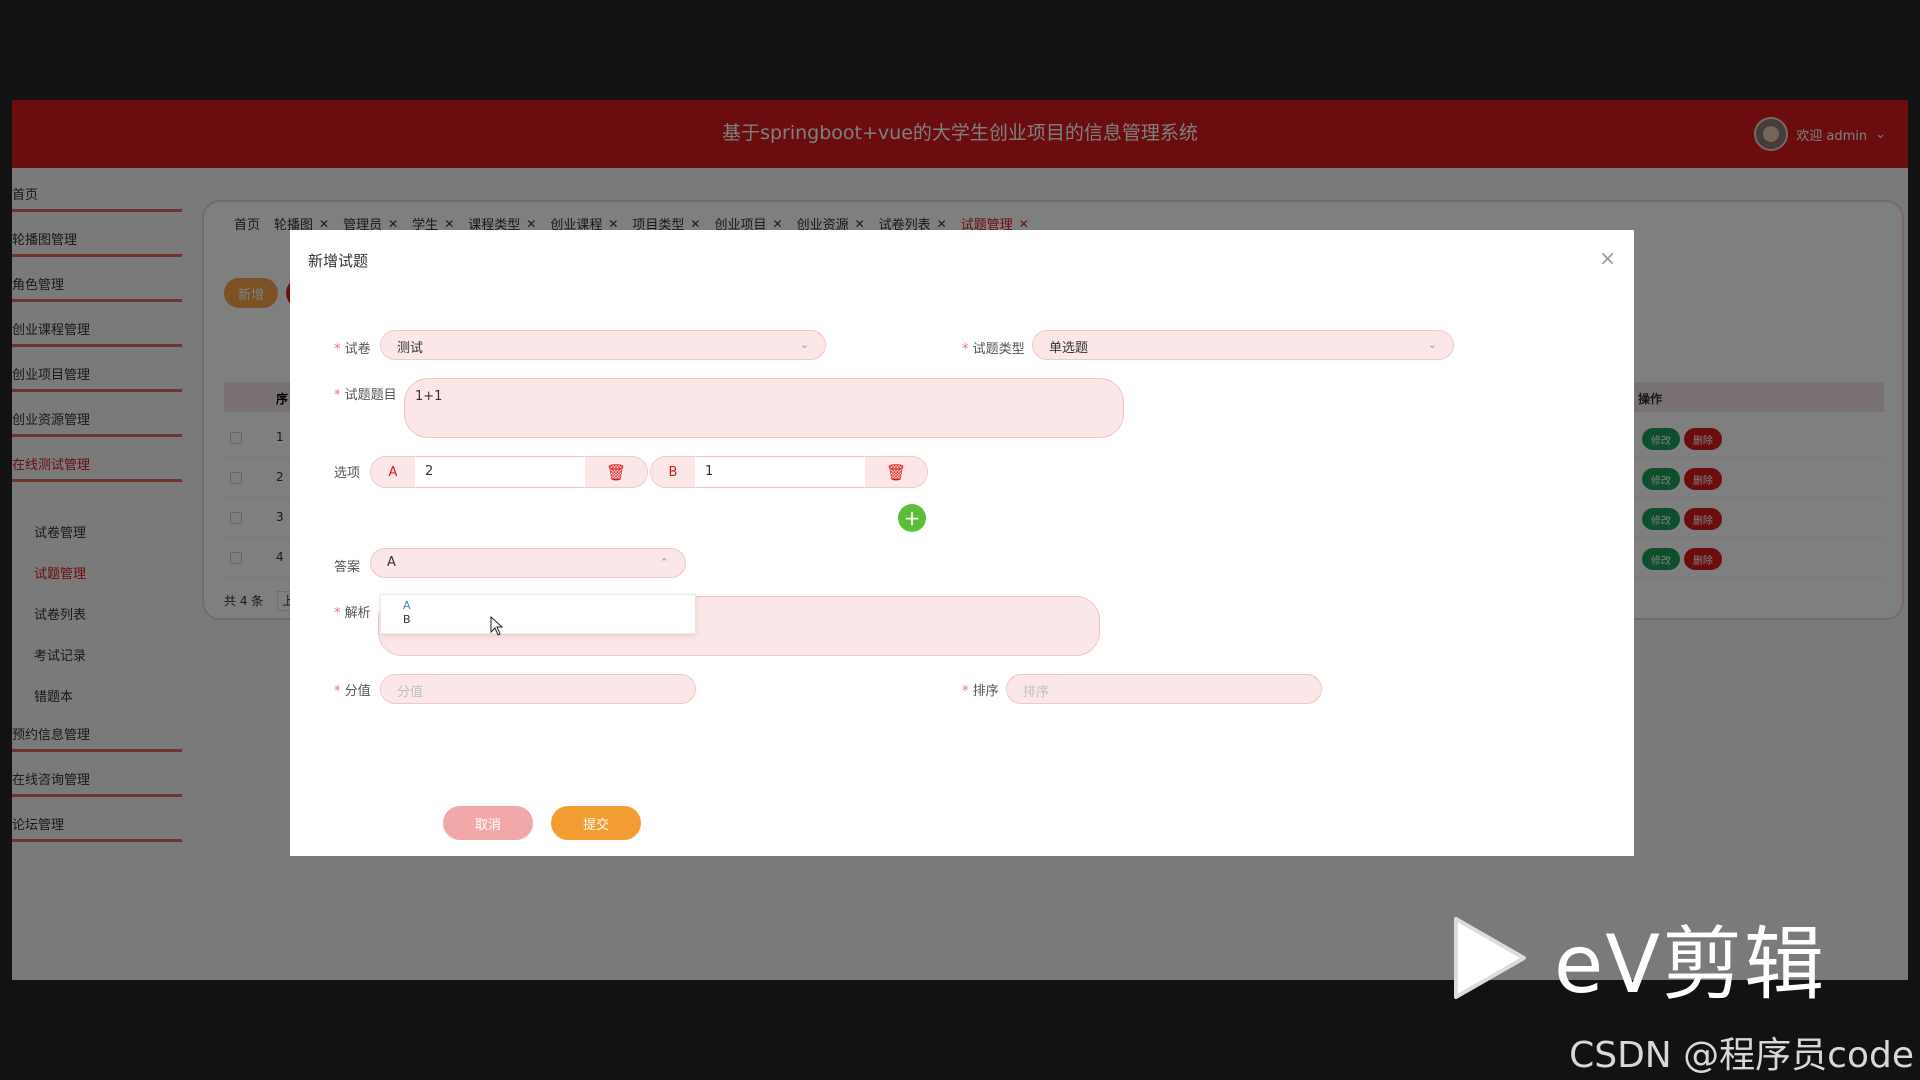  I want to click on dropdown-option-b: B, so click(407, 619).